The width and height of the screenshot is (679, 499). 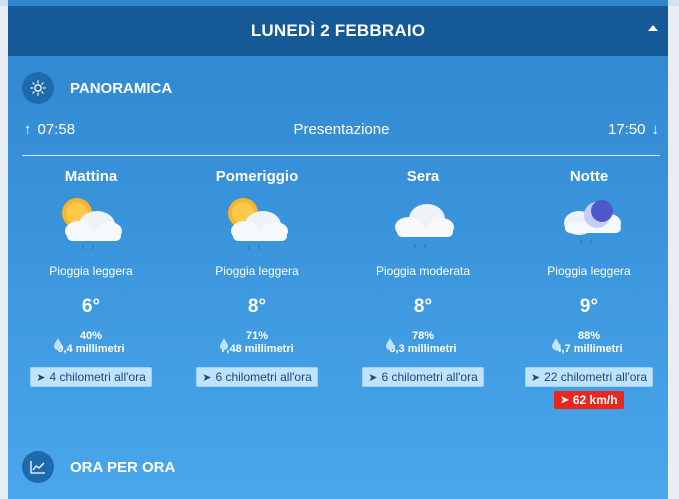 What do you see at coordinates (589, 336) in the screenshot?
I see `precip-probability: 88%` at bounding box center [589, 336].